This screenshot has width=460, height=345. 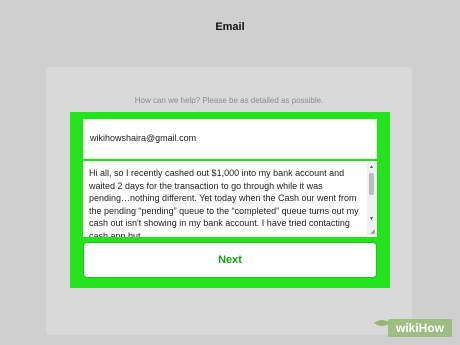 I want to click on email-value: wikihowshaira@gmail.com, so click(x=143, y=138).